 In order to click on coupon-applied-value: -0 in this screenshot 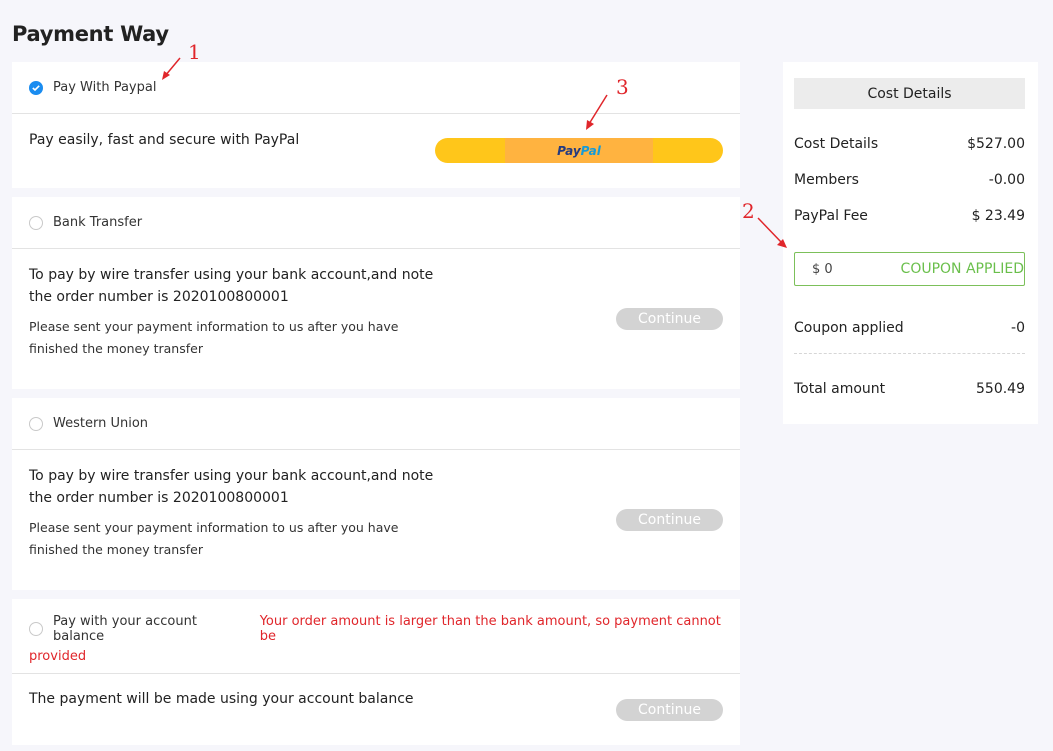, I will do `click(1018, 328)`.